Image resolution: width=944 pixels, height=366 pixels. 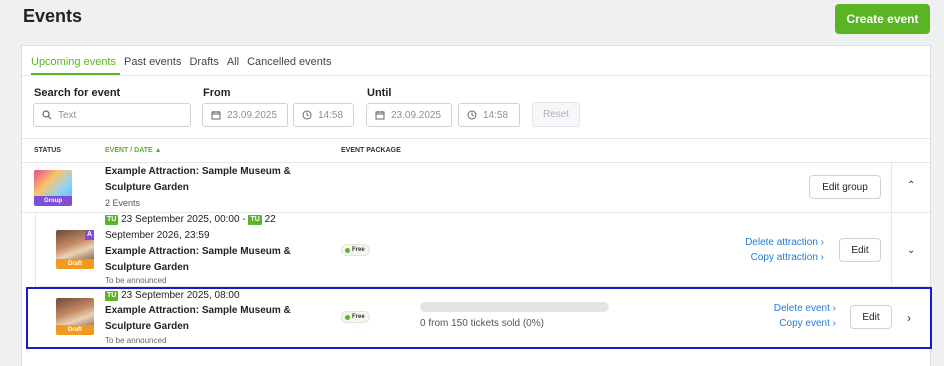 I want to click on attraction-venue: To be announced, so click(x=136, y=280).